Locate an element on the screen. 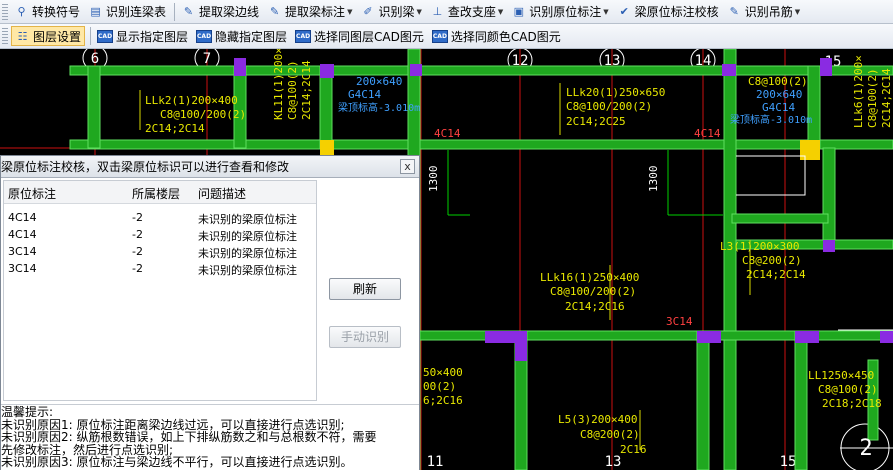  mark-cell: 3C14 is located at coordinates (22, 268).